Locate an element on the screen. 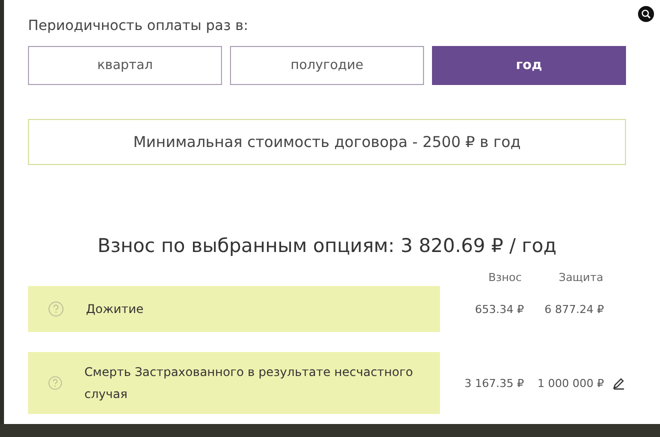 This screenshot has height=437, width=660. min-cost-notice: Минимальная стоимость договора - 2500 ₽ в год is located at coordinates (327, 142).